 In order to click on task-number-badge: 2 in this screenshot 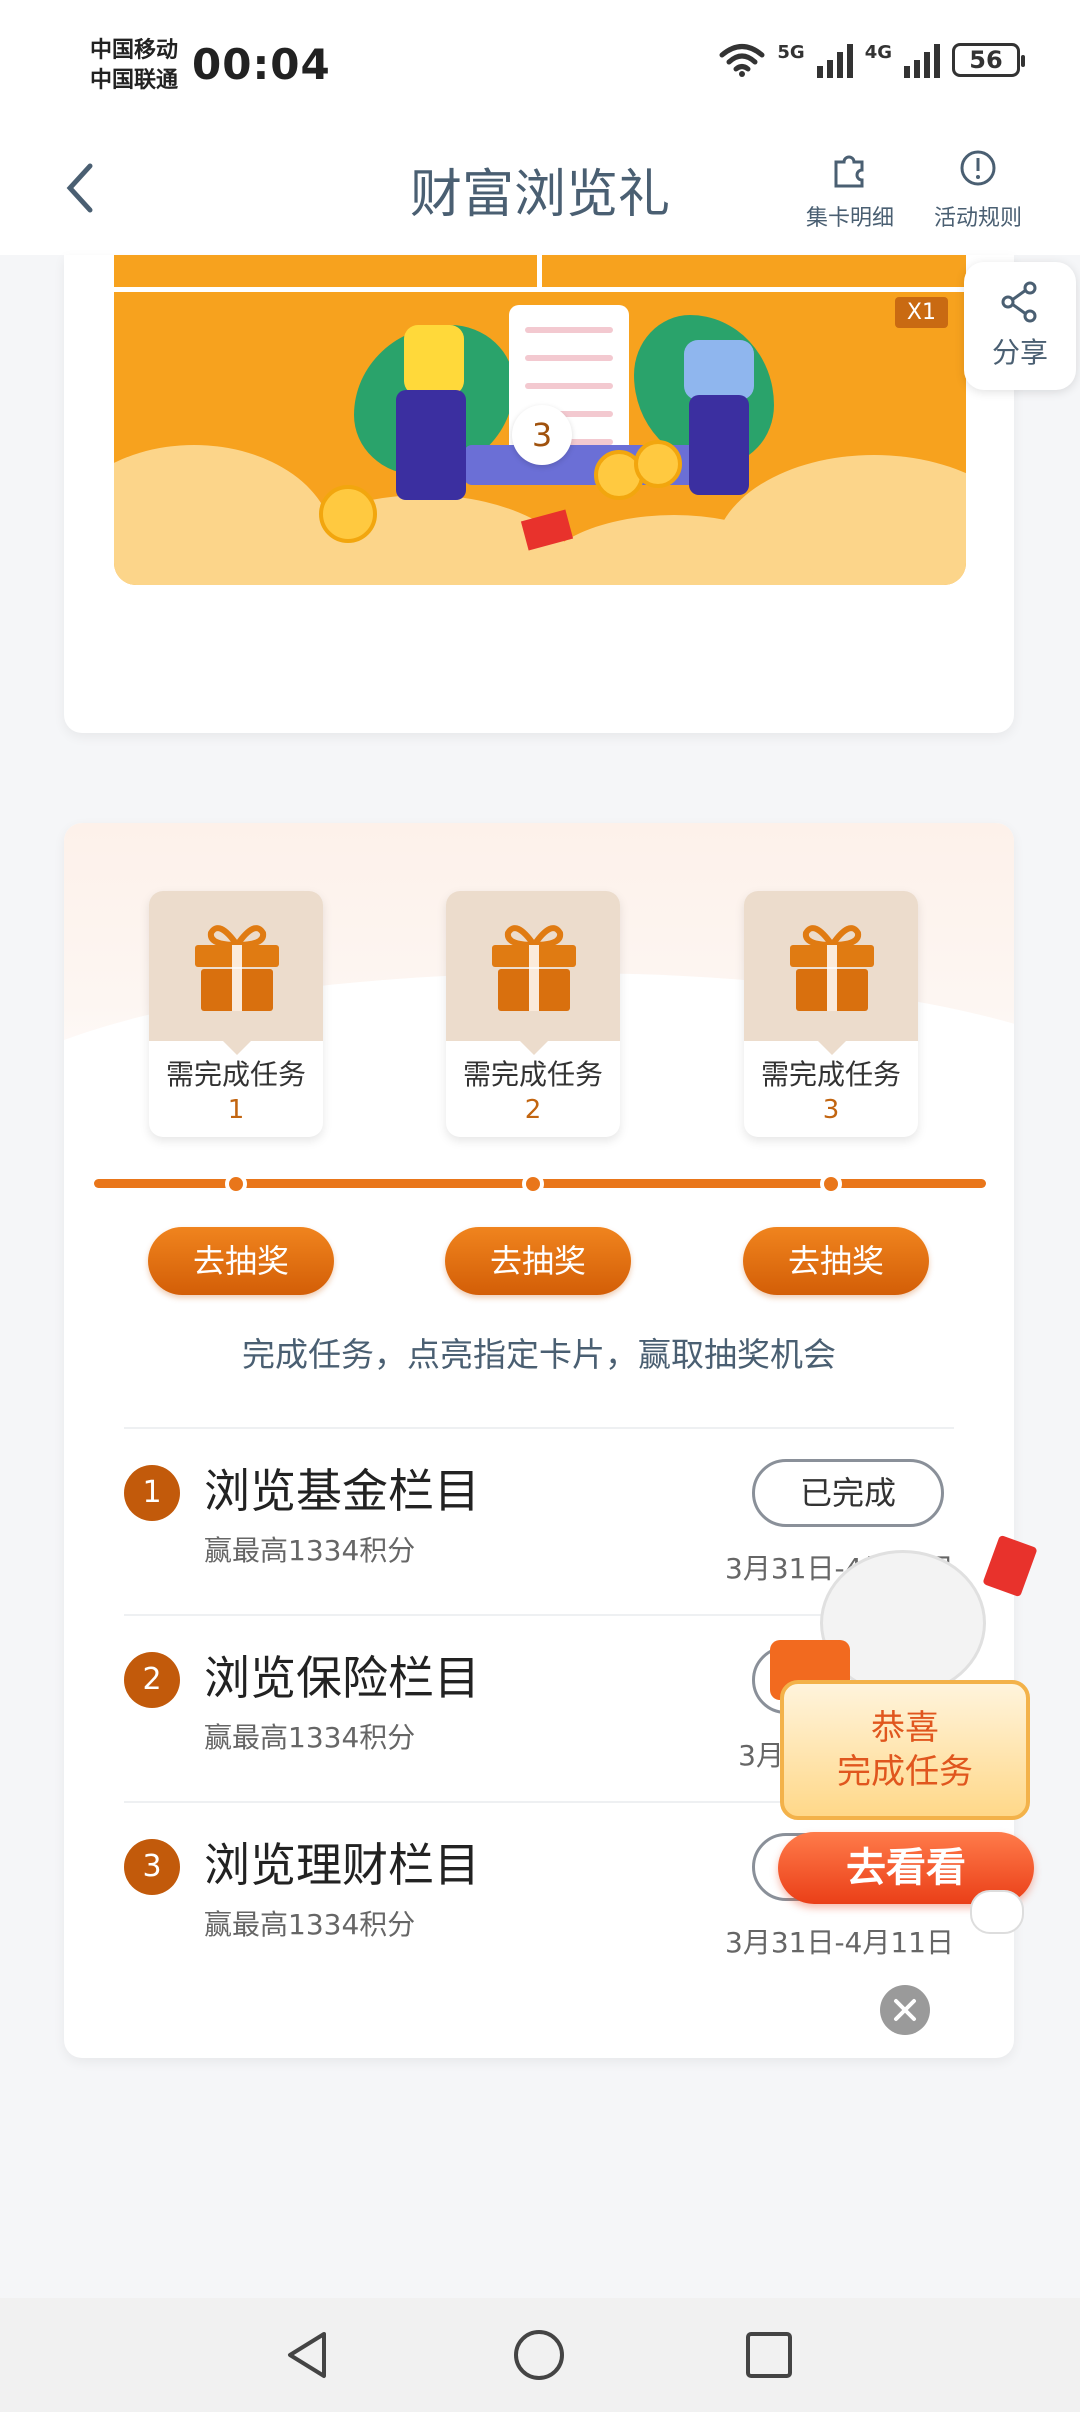, I will do `click(152, 1680)`.